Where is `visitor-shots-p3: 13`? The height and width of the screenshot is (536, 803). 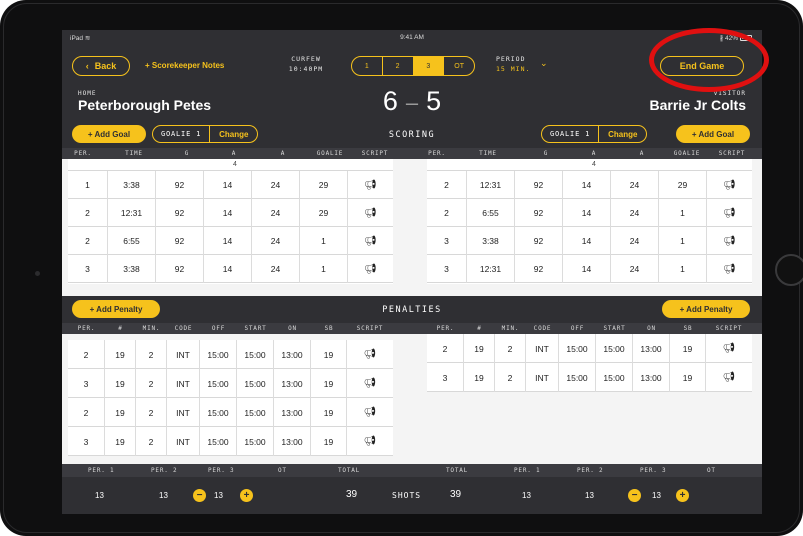 visitor-shots-p3: 13 is located at coordinates (656, 495).